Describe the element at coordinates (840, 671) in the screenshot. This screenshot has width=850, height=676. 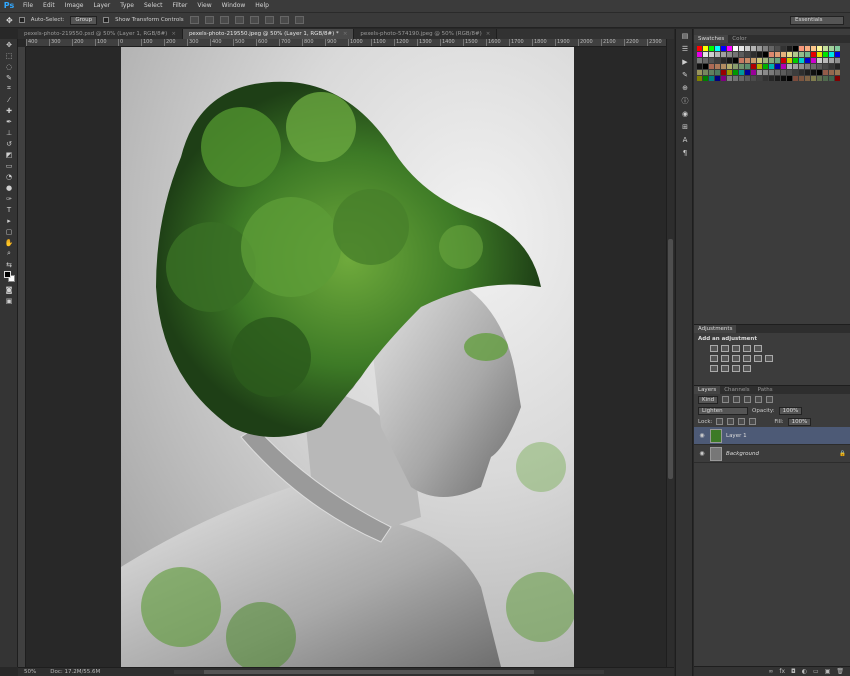
I see `delete-layer-icon: 🗑` at that location.